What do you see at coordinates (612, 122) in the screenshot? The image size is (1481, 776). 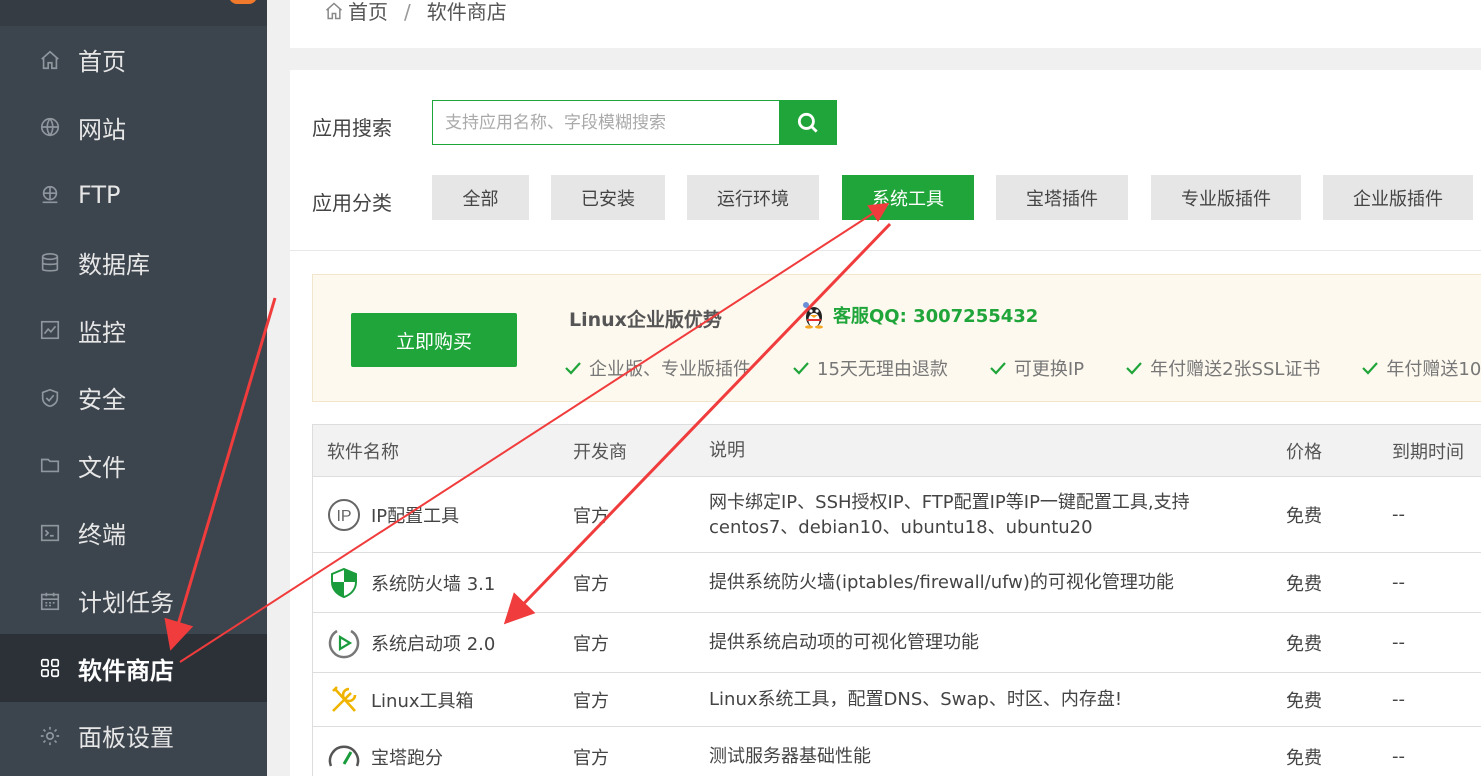 I see `search-input` at bounding box center [612, 122].